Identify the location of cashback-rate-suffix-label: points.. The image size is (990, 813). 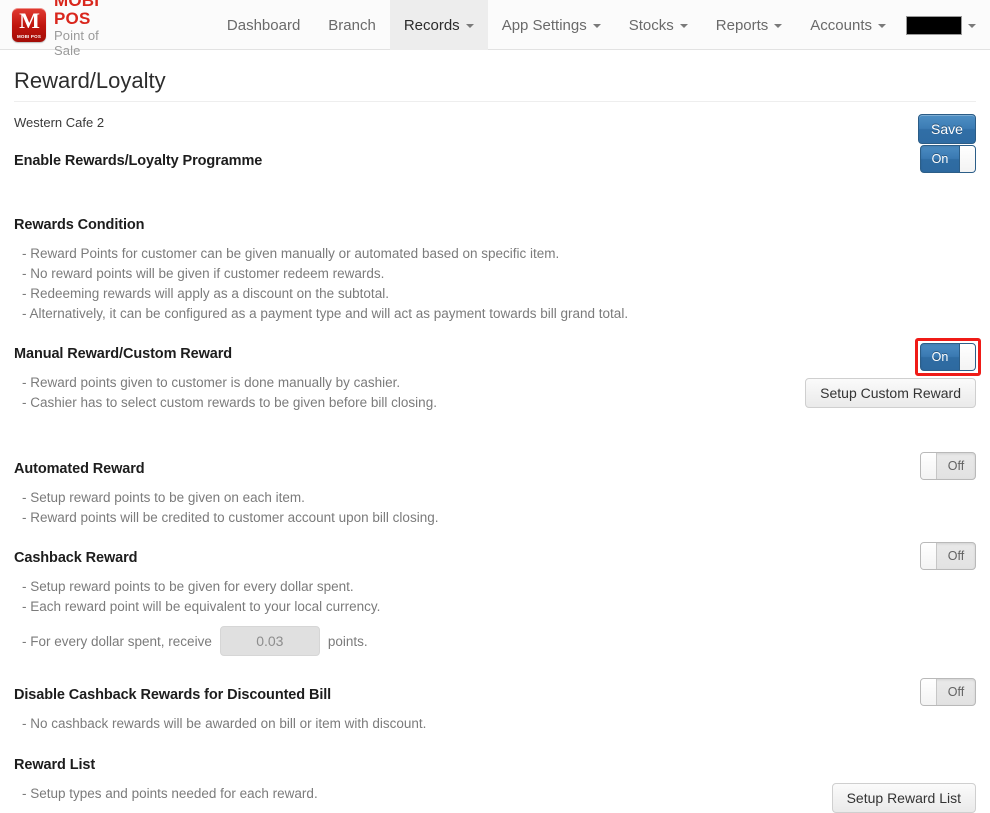
(347, 641).